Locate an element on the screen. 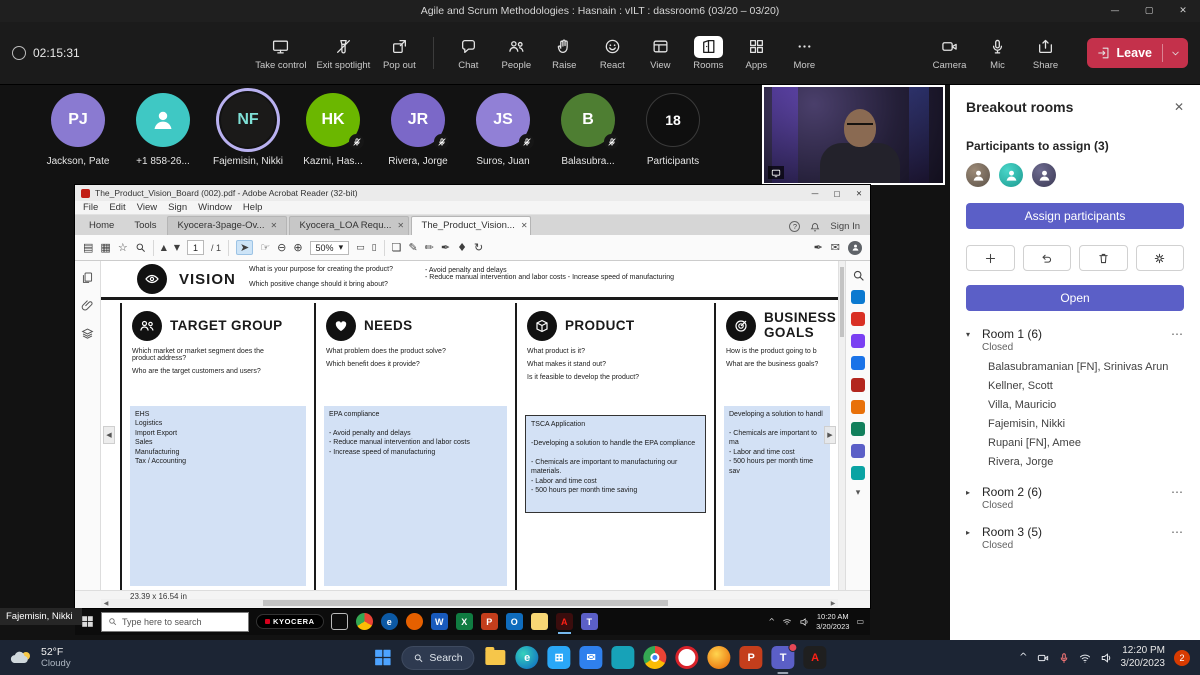 Image resolution: width=1200 pixels, height=675 pixels. pop-out-button: Pop out is located at coordinates (399, 53).